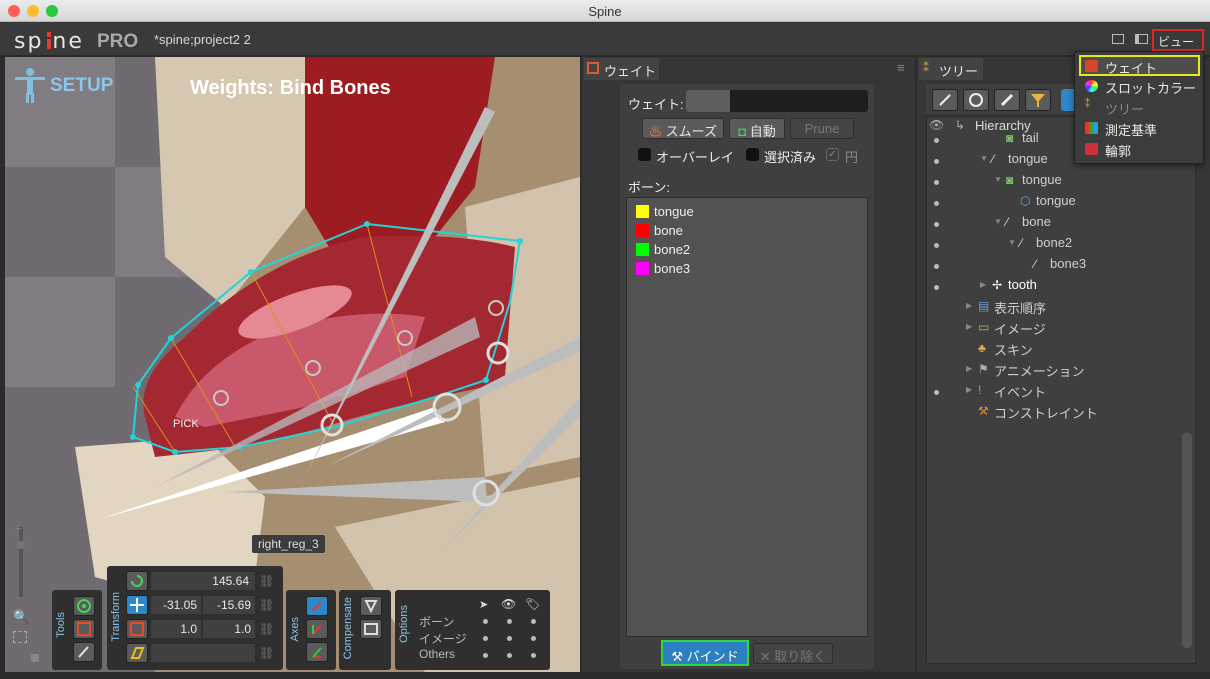 The image size is (1210, 679). I want to click on slot-filter-button, so click(976, 100).